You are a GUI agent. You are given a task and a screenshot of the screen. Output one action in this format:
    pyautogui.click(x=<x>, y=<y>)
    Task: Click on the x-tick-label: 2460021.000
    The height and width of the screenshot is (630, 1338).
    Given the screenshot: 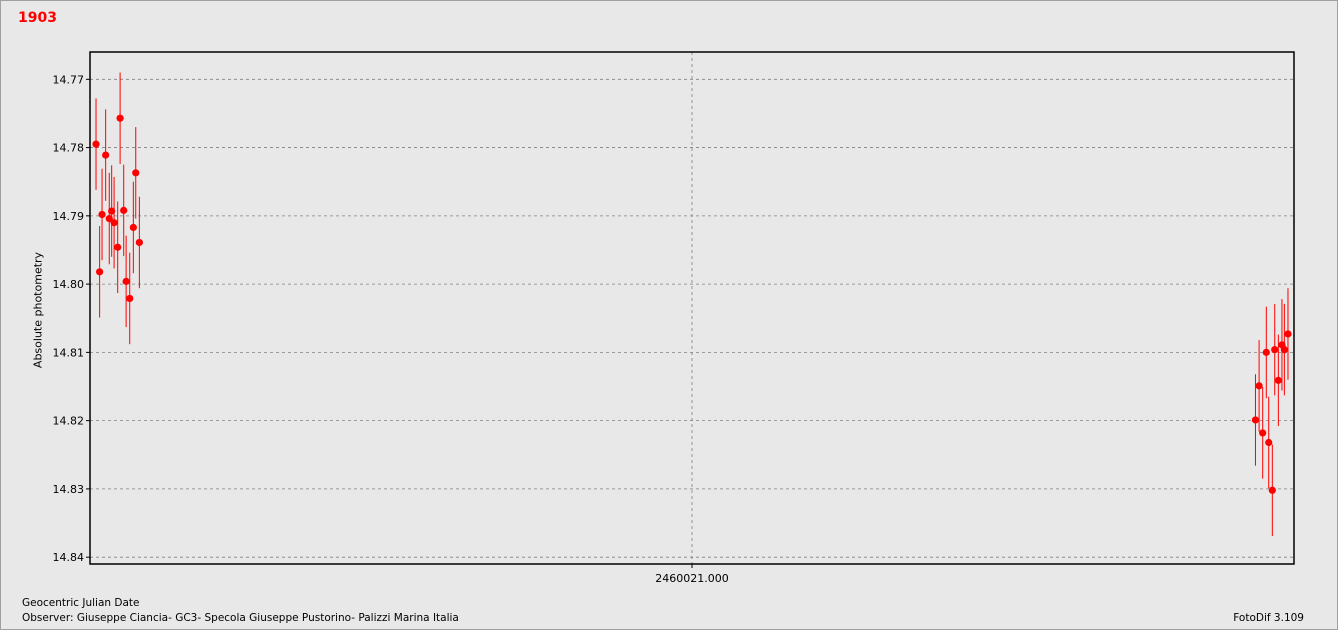 What is the action you would take?
    pyautogui.click(x=691, y=578)
    